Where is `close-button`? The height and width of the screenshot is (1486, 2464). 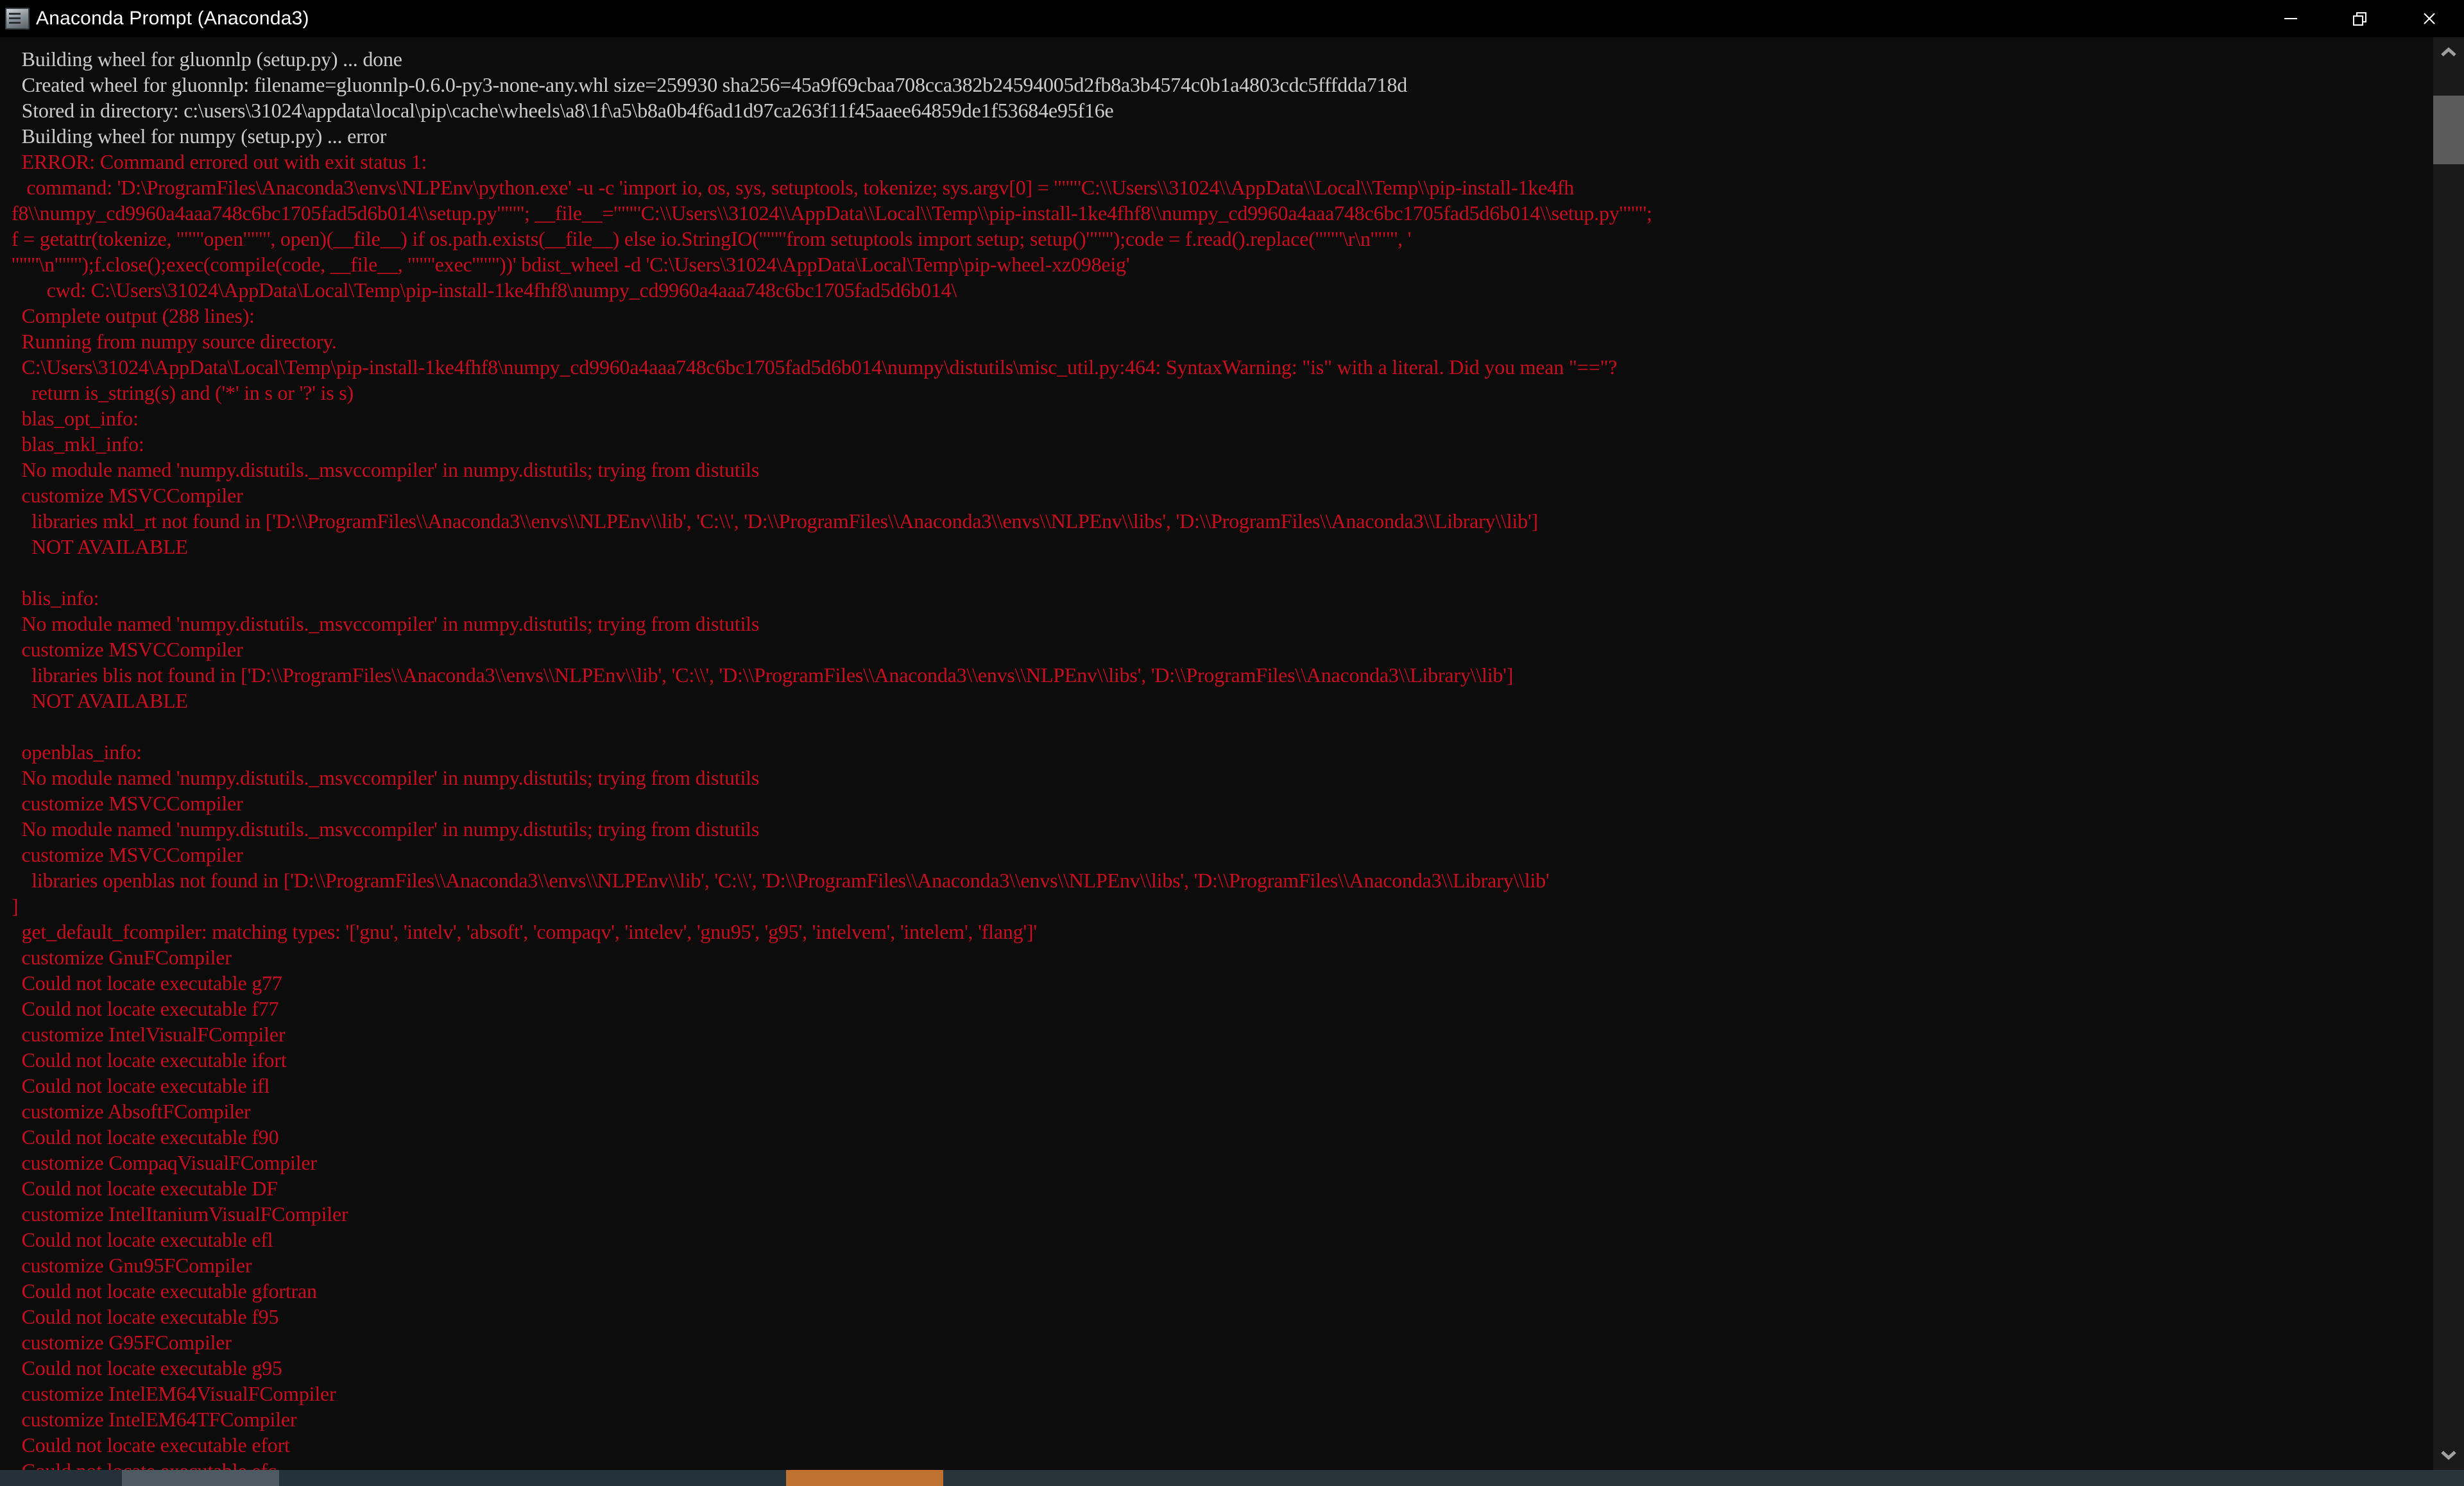 close-button is located at coordinates (2430, 18).